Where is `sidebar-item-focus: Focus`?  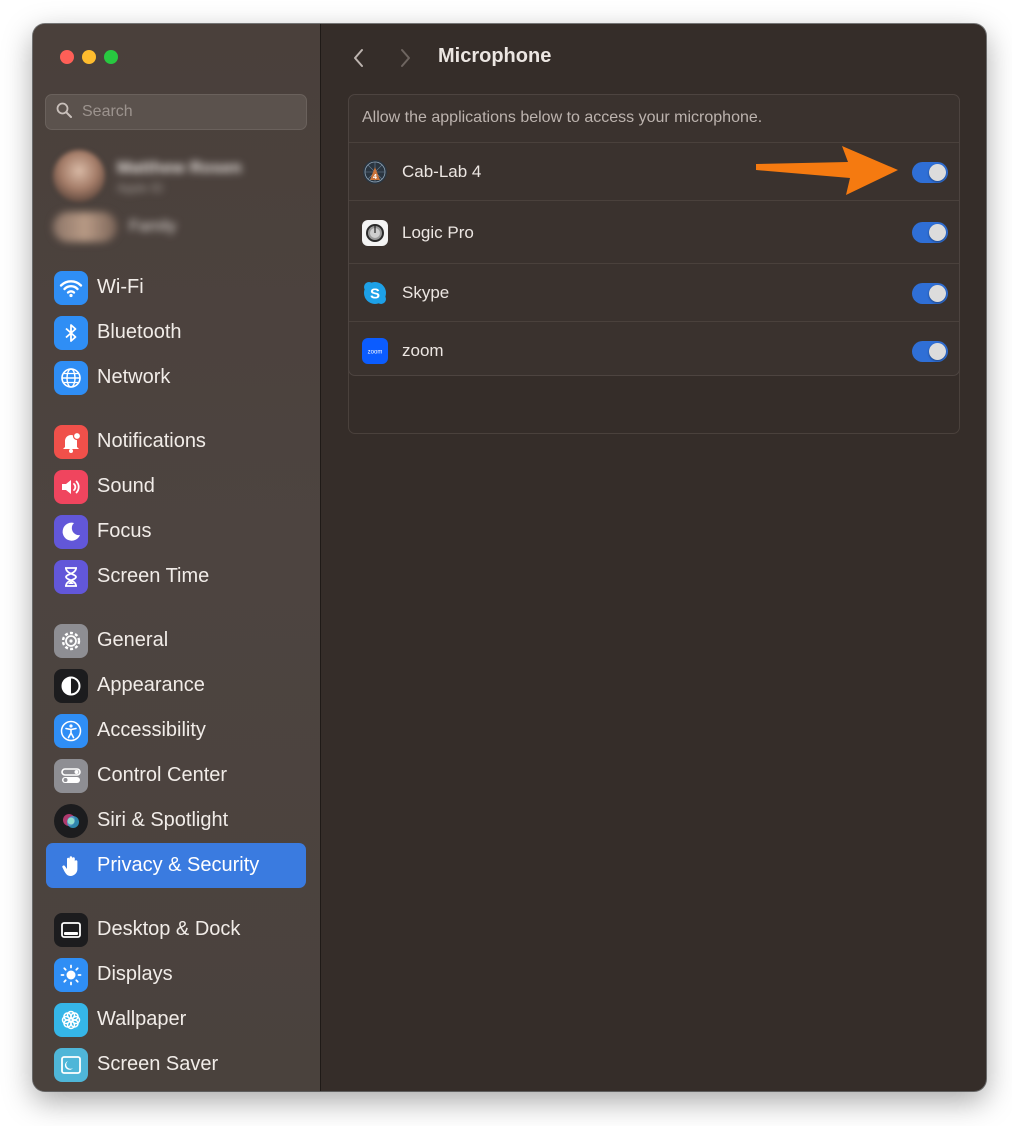 sidebar-item-focus: Focus is located at coordinates (176, 531).